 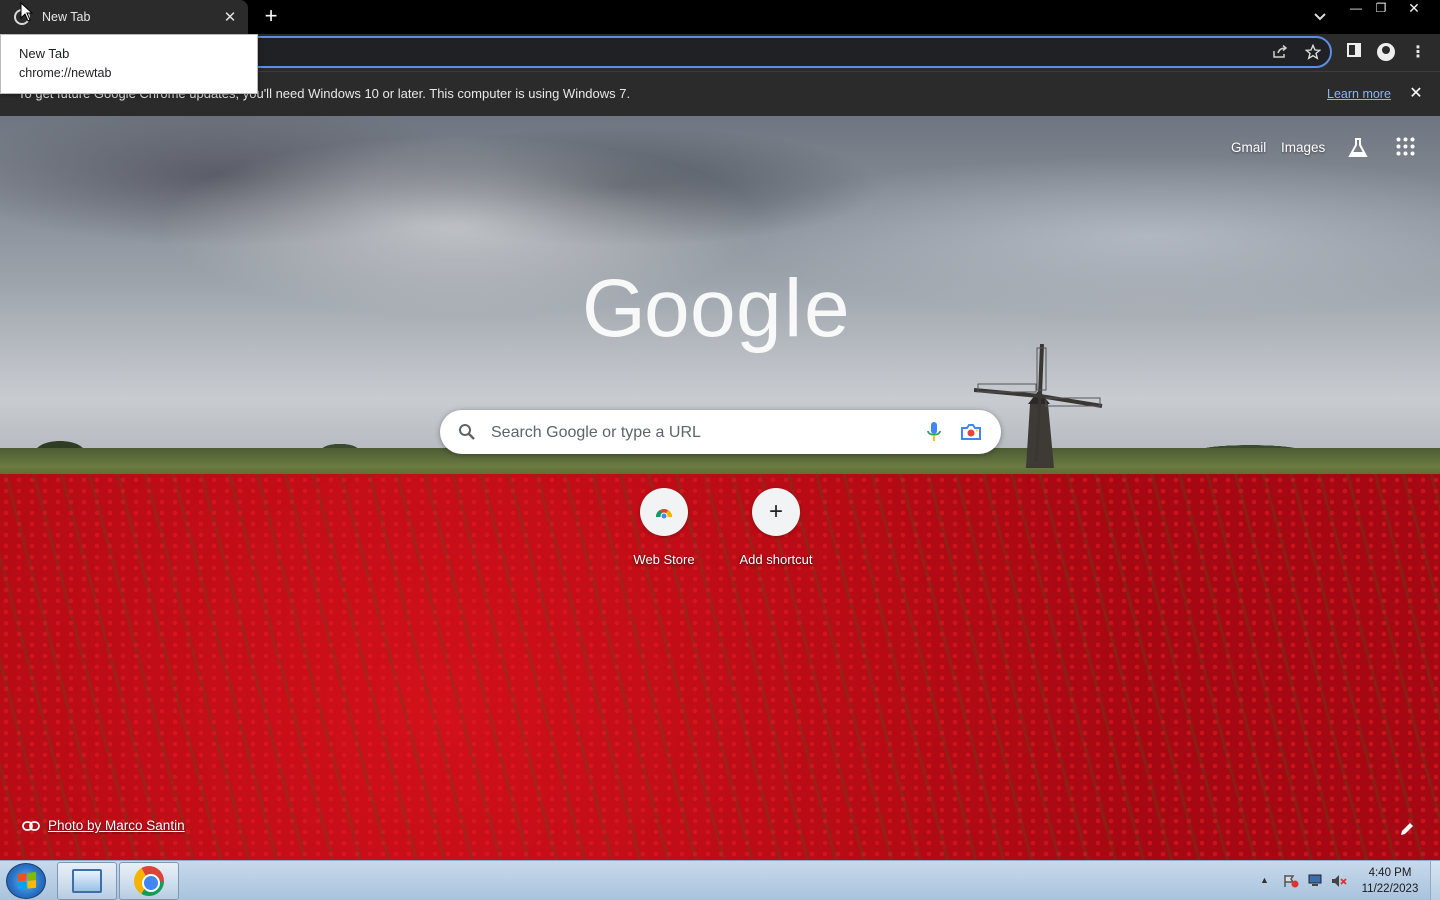 What do you see at coordinates (1320, 17) in the screenshot?
I see `tab-search-chevron-icon` at bounding box center [1320, 17].